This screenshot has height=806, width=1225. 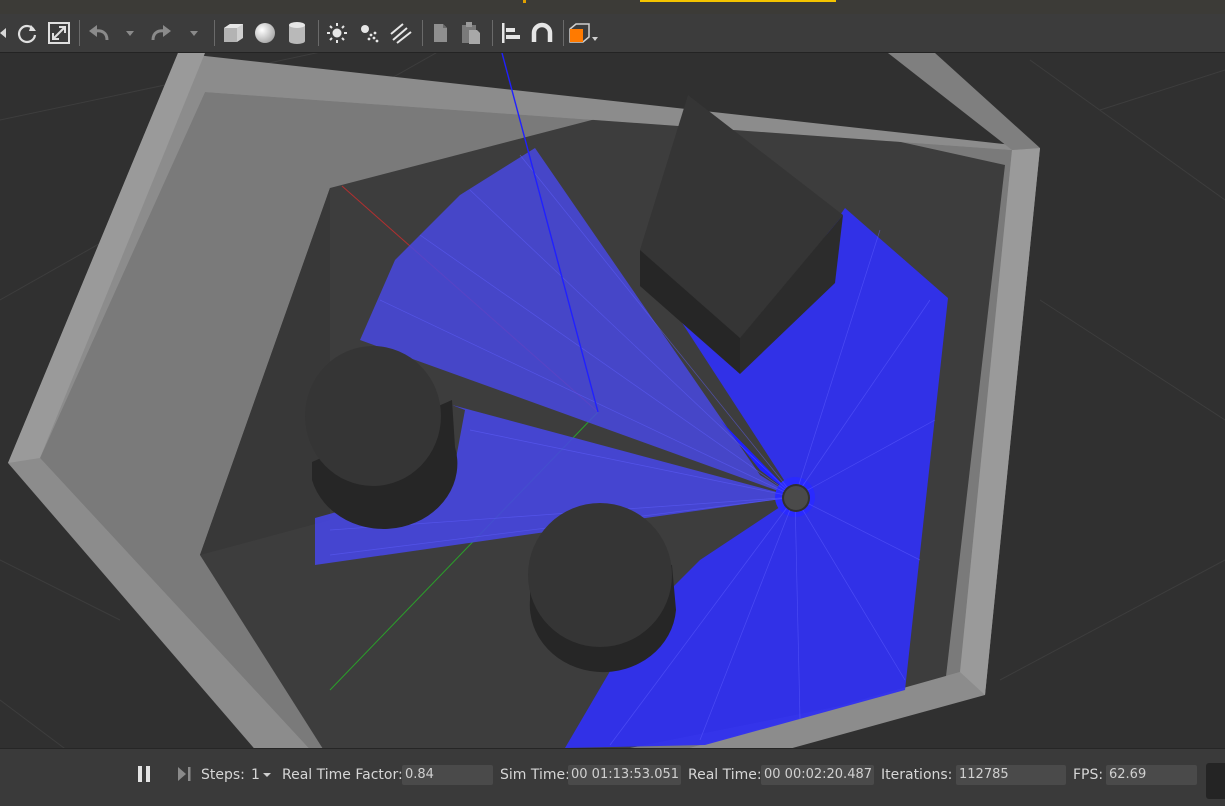 I want to click on panel-toggle-button, so click(x=1215, y=781).